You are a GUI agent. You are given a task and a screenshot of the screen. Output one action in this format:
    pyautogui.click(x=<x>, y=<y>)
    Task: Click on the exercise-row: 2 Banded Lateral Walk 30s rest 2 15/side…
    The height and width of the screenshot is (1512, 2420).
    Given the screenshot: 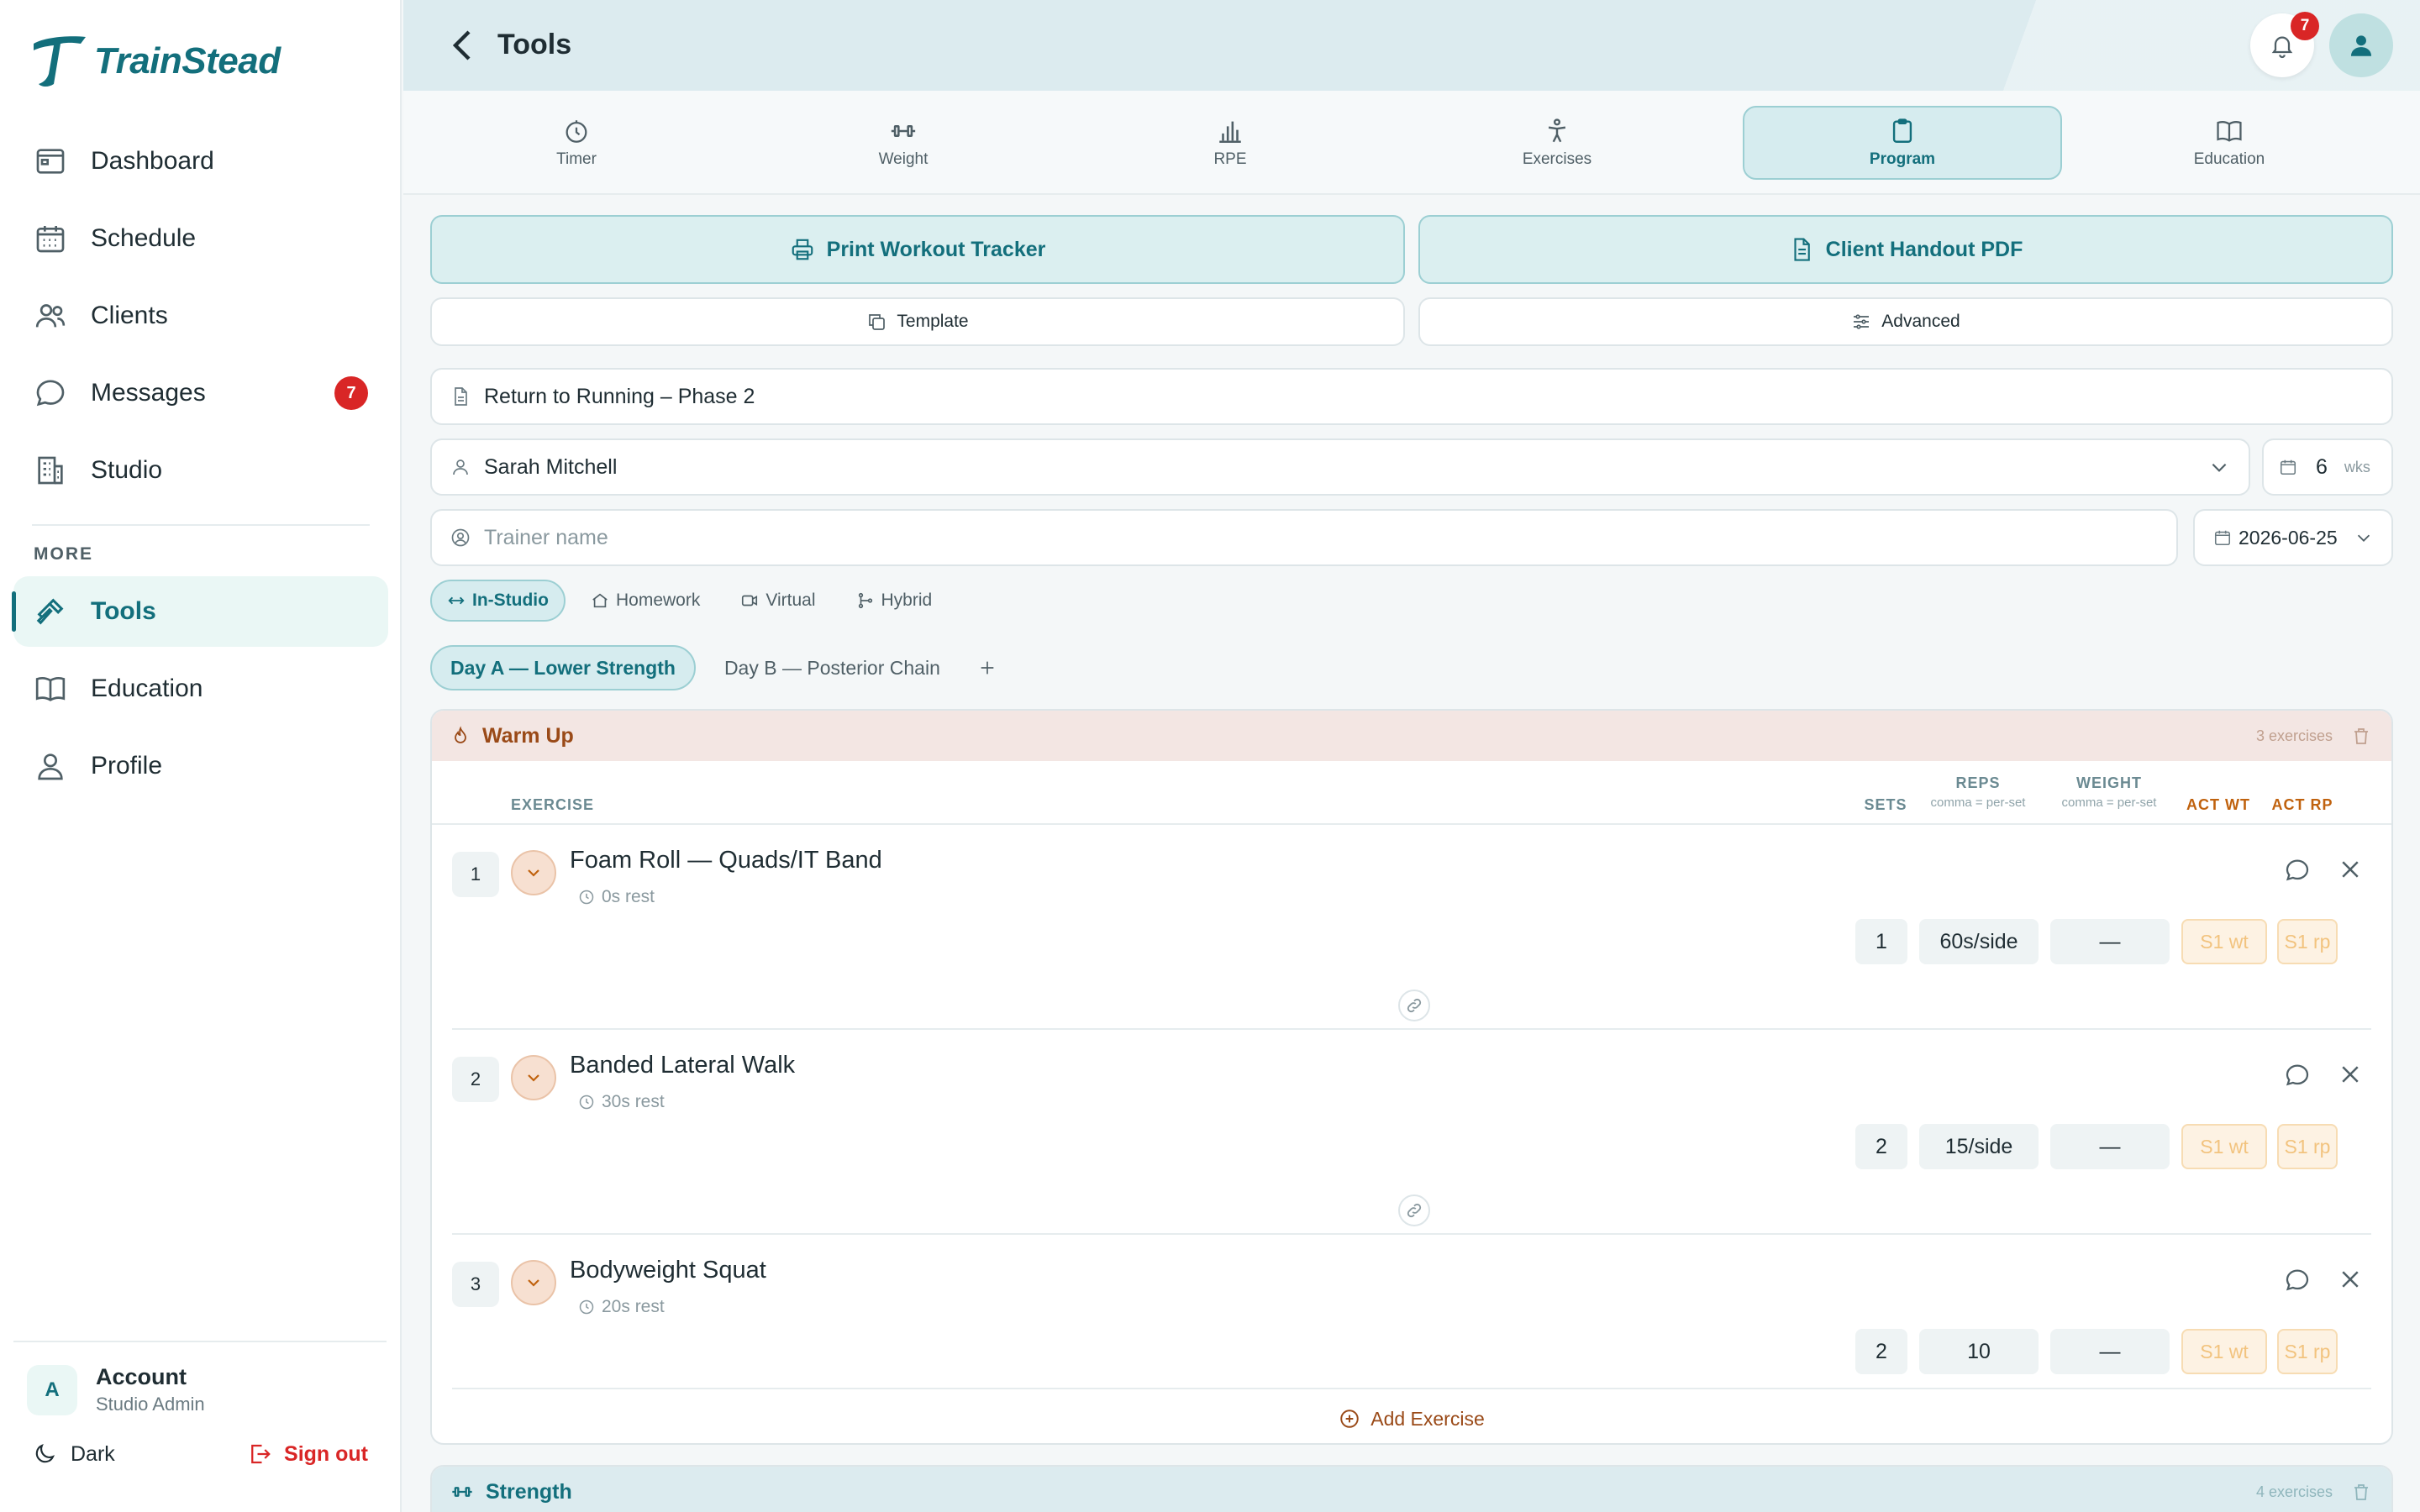 What is the action you would take?
    pyautogui.click(x=1411, y=1132)
    